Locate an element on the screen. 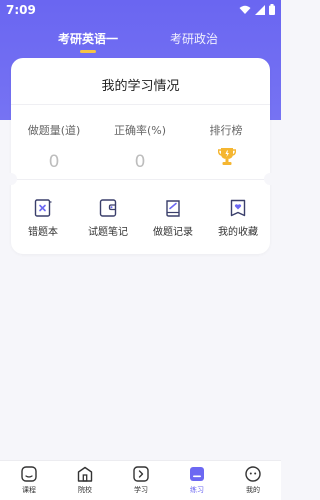 The image size is (320, 500). nav-label: 学习 is located at coordinates (141, 490).